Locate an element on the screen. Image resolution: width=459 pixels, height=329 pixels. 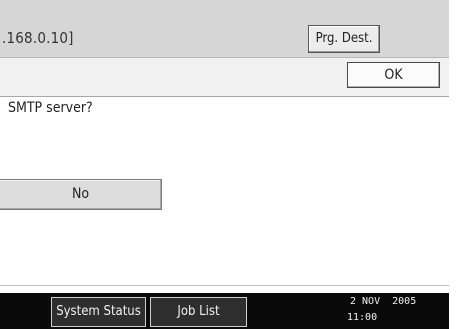
screen-edge is located at coordinates (454, 164).